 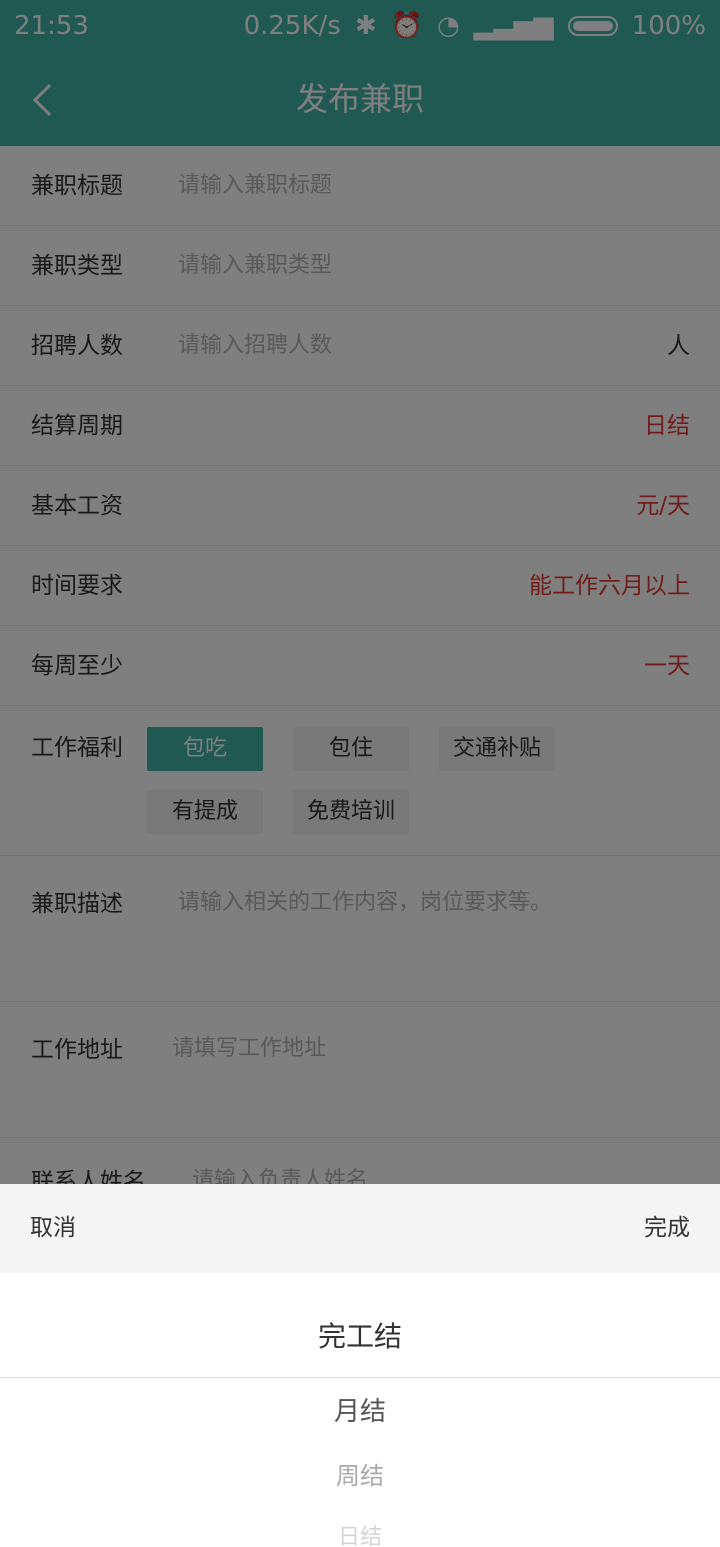 What do you see at coordinates (667, 1228) in the screenshot?
I see `done-button: 完成` at bounding box center [667, 1228].